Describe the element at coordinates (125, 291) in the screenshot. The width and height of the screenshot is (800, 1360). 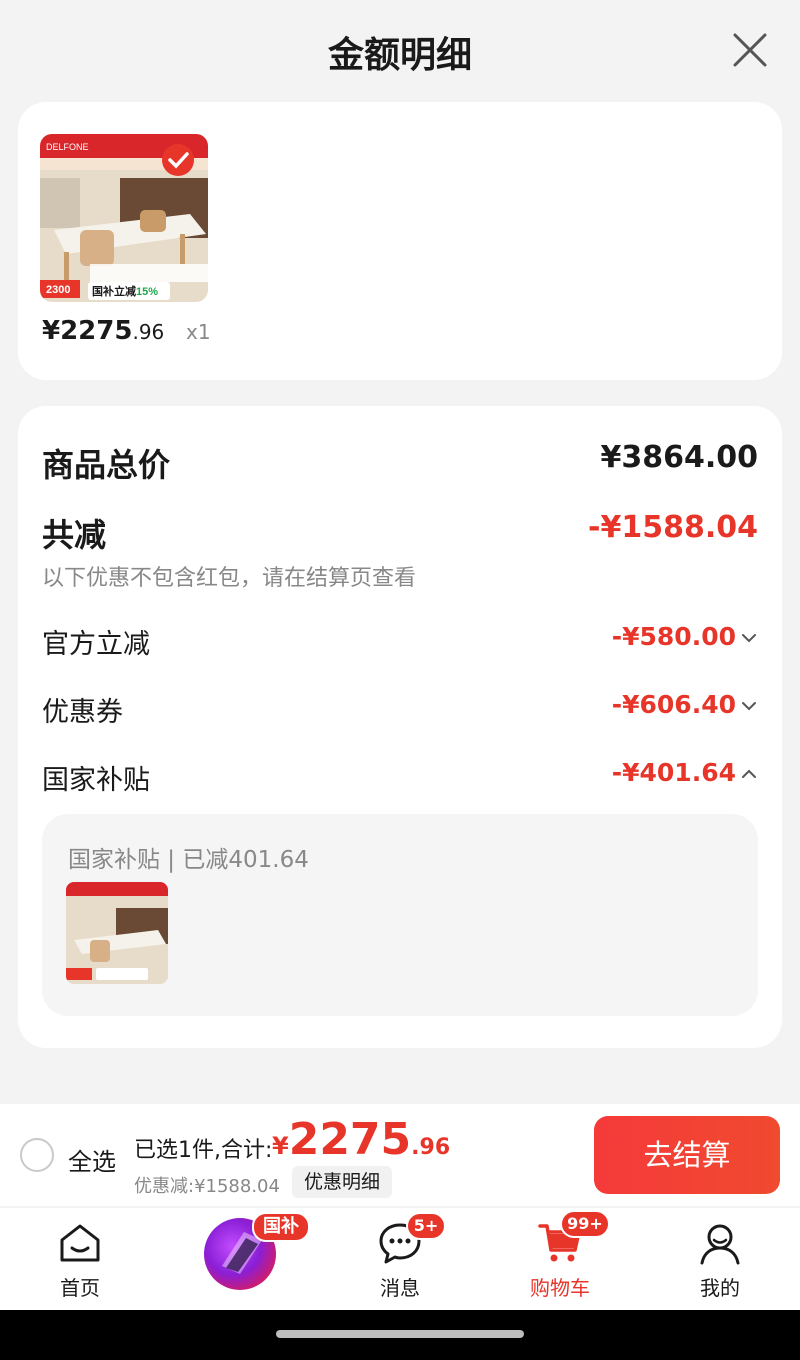
I see `promo-badge: 国补立减15%` at that location.